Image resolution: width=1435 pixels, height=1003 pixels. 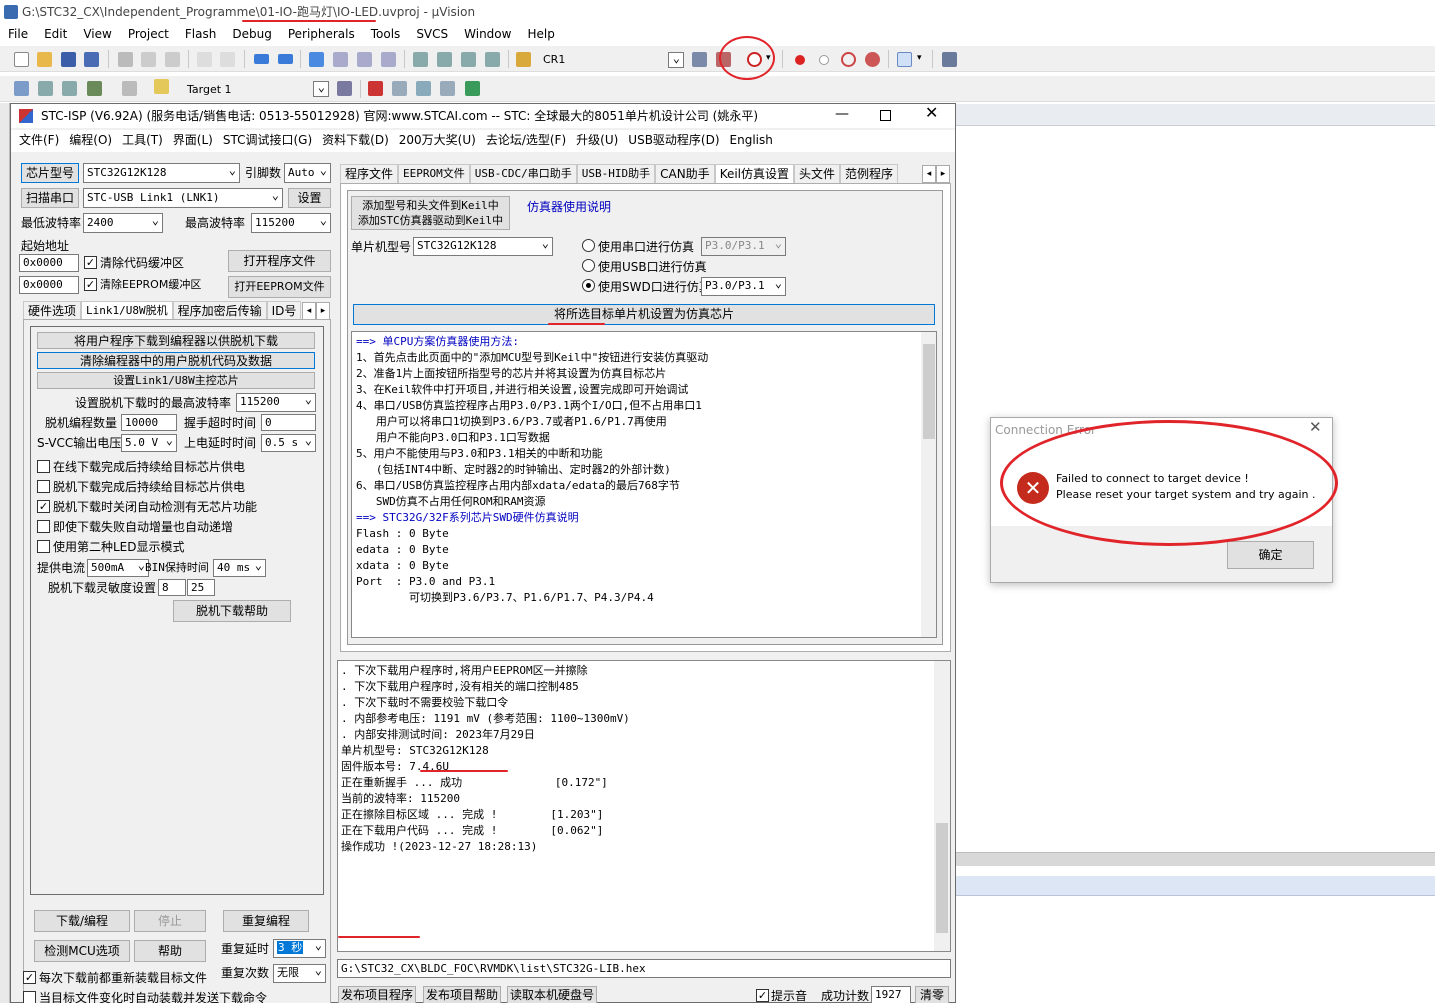 What do you see at coordinates (291, 223) in the screenshot?
I see `max-baud-select: 115200` at bounding box center [291, 223].